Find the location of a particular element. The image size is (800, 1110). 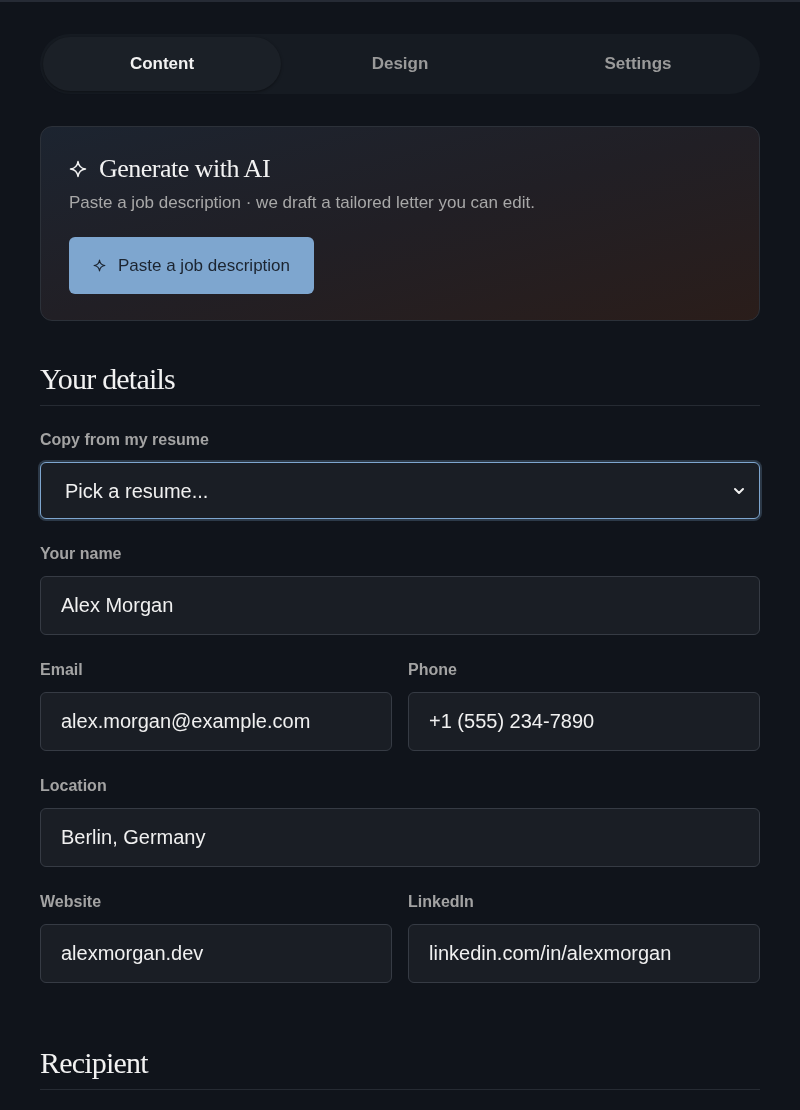

text-input: +1 (555) 234-7890 is located at coordinates (584, 721).